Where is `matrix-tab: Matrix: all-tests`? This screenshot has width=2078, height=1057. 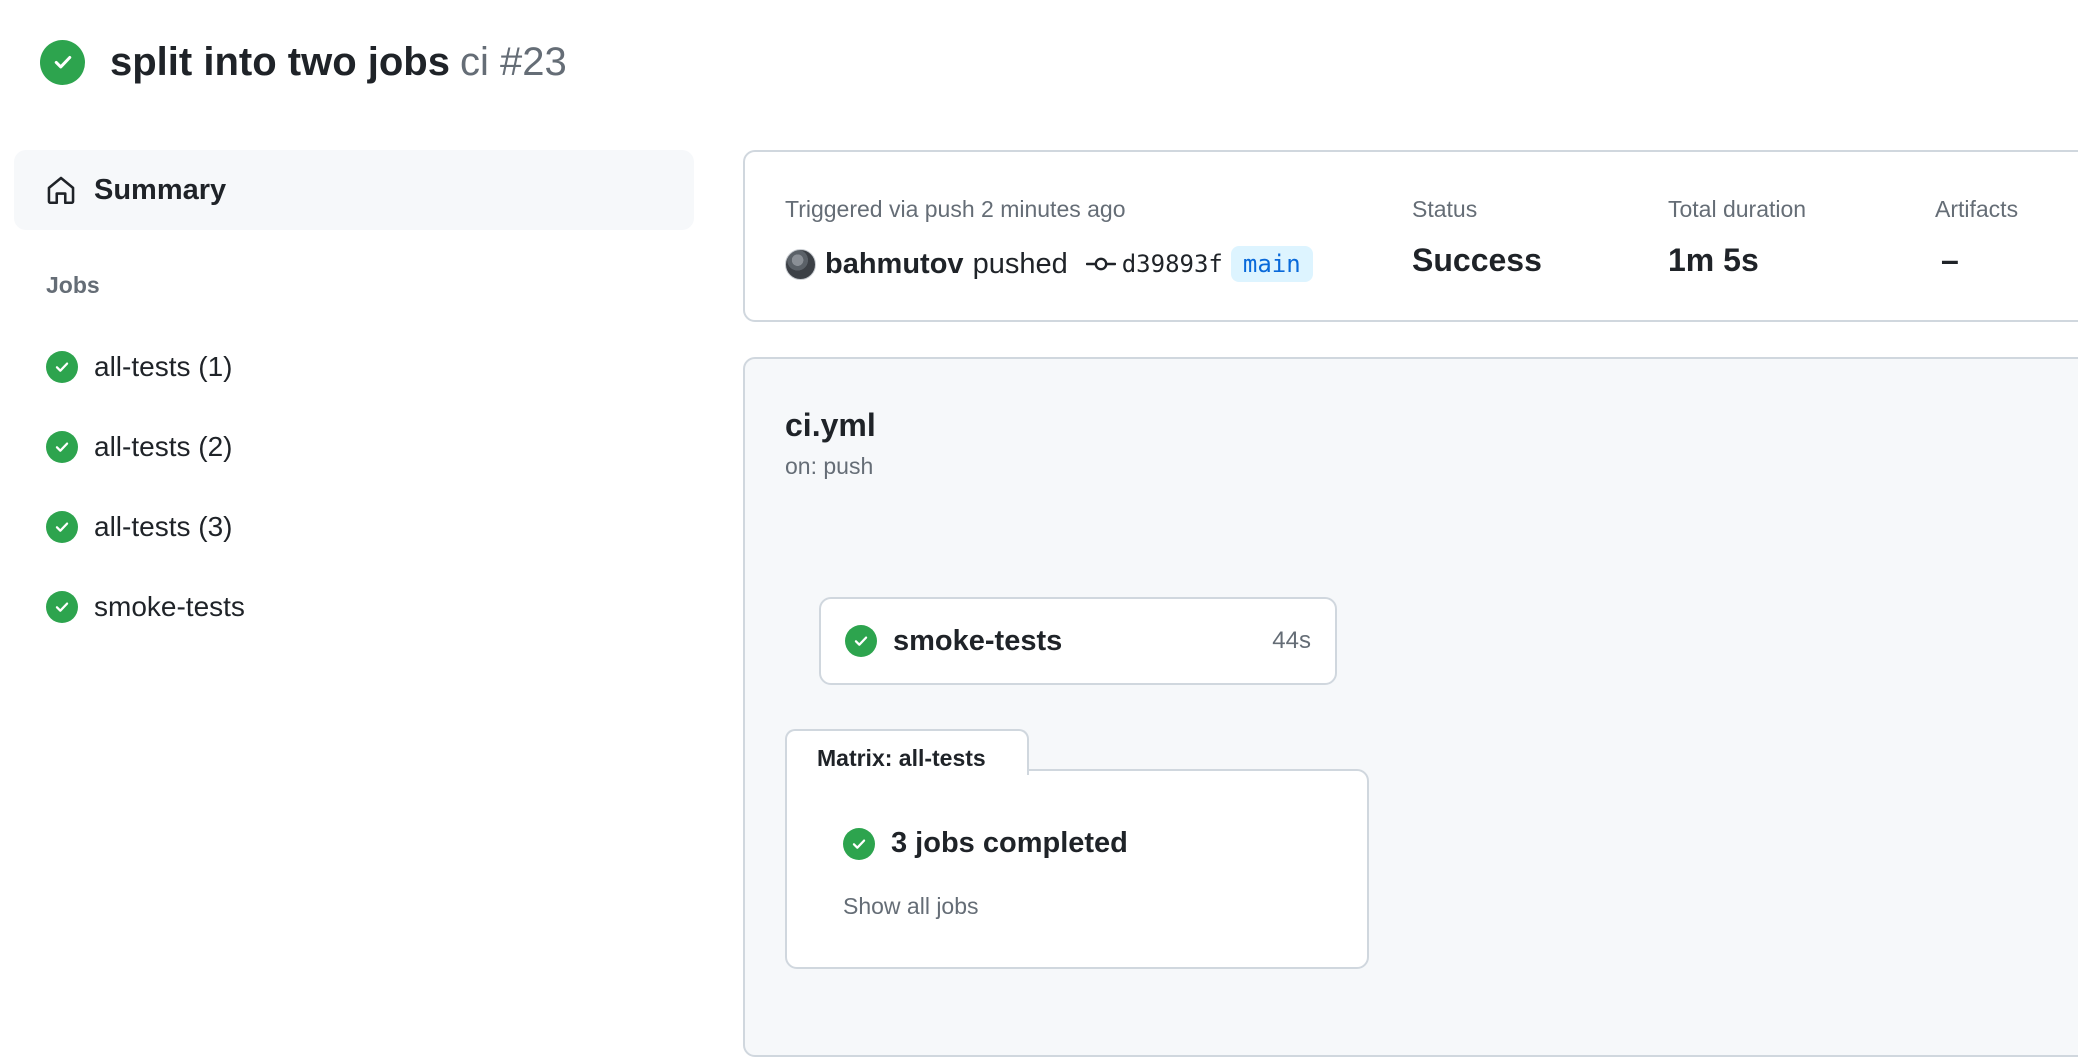 matrix-tab: Matrix: all-tests is located at coordinates (907, 752).